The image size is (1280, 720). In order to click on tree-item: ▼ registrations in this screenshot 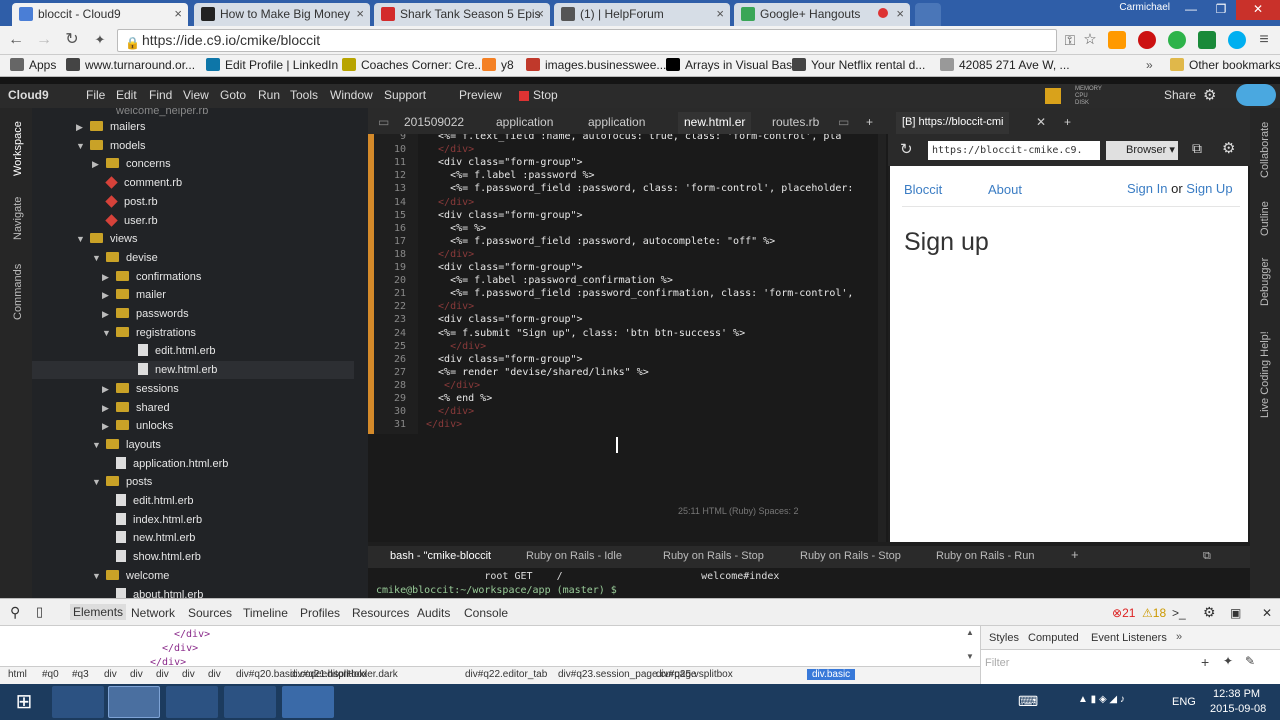, I will do `click(193, 333)`.